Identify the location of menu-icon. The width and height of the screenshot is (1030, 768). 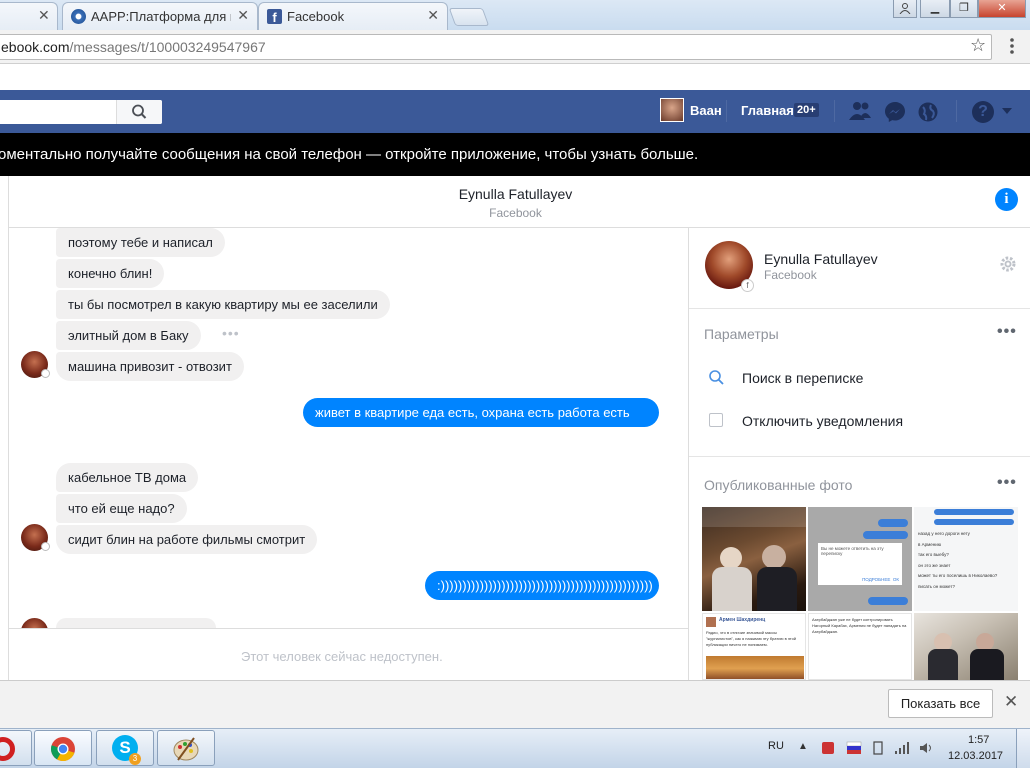
(1012, 46).